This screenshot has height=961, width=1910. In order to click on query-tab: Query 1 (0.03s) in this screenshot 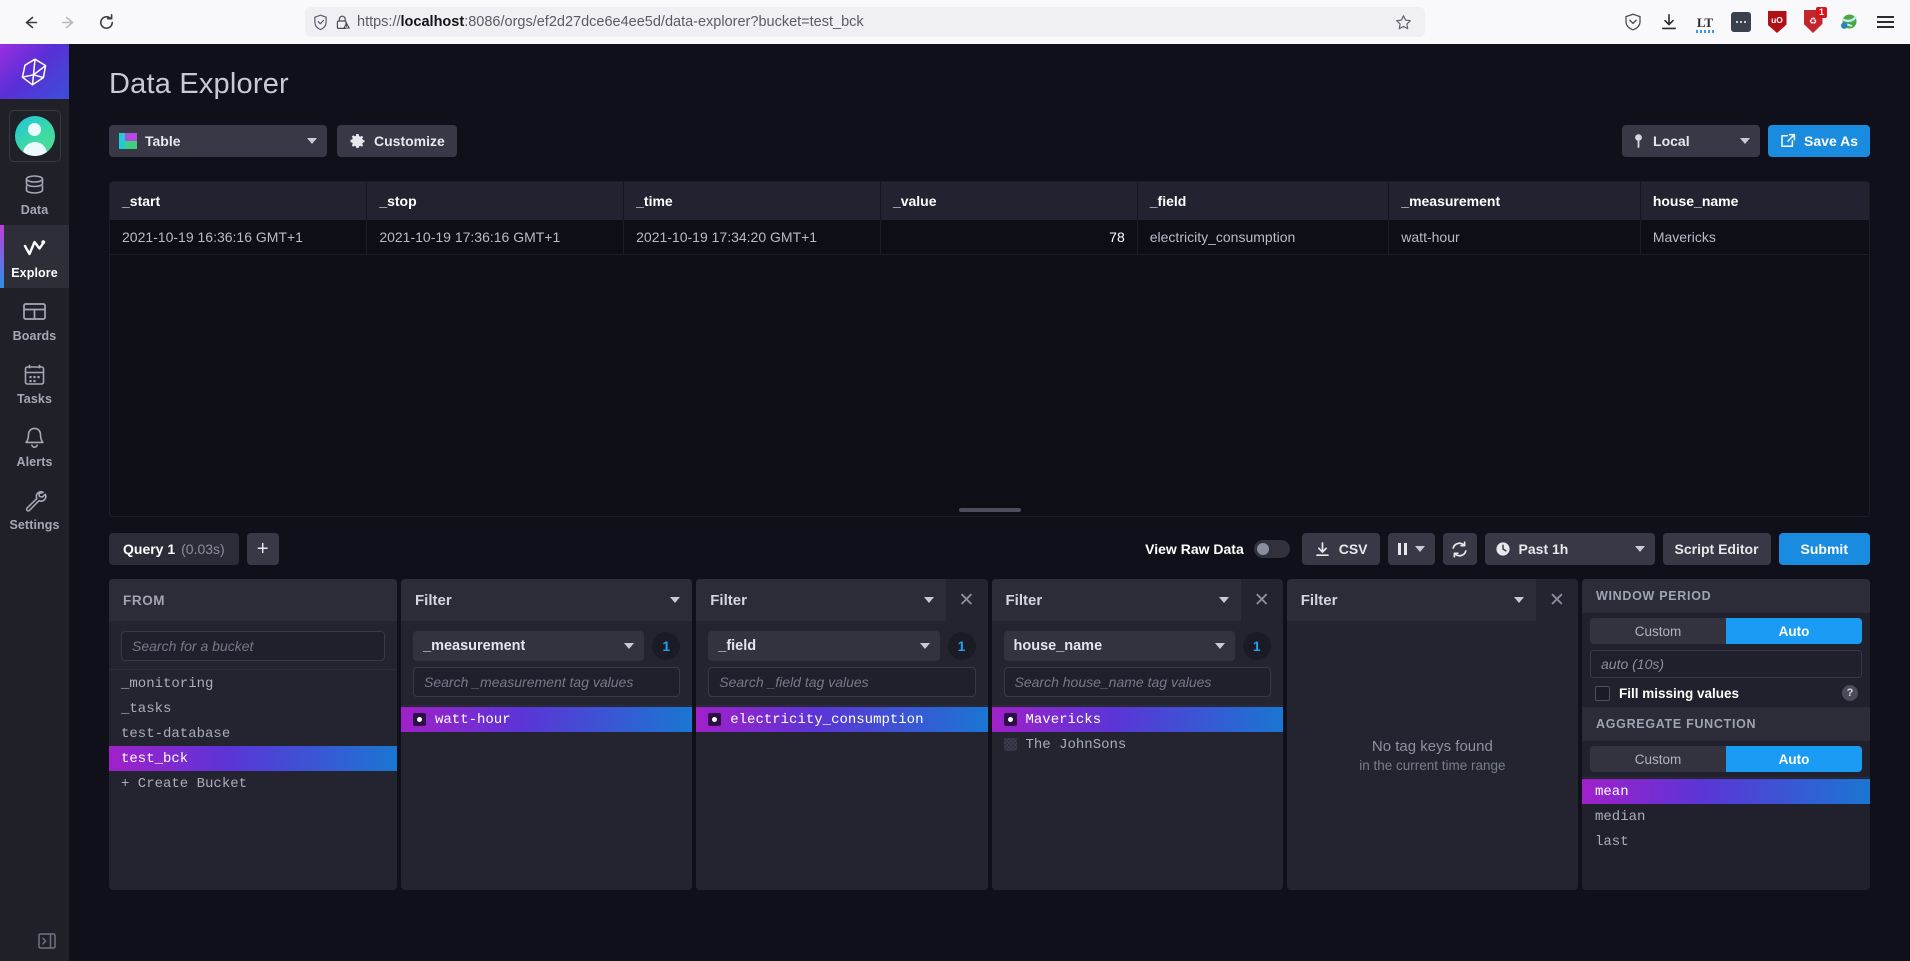, I will do `click(174, 549)`.